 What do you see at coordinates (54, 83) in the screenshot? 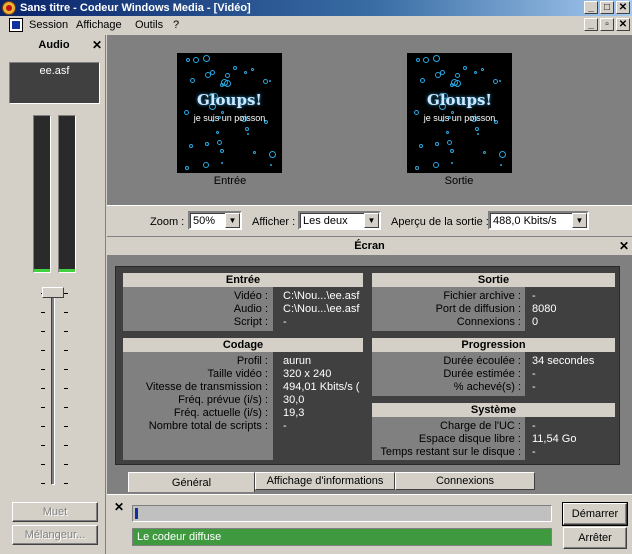
I see `audio-source-file: ee.asf` at bounding box center [54, 83].